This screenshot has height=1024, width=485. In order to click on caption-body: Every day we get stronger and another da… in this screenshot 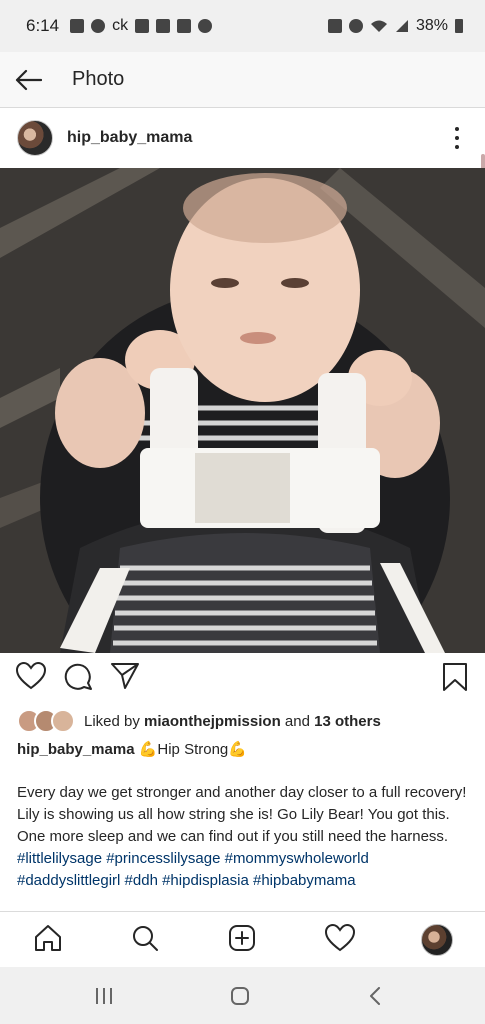, I will do `click(245, 837)`.